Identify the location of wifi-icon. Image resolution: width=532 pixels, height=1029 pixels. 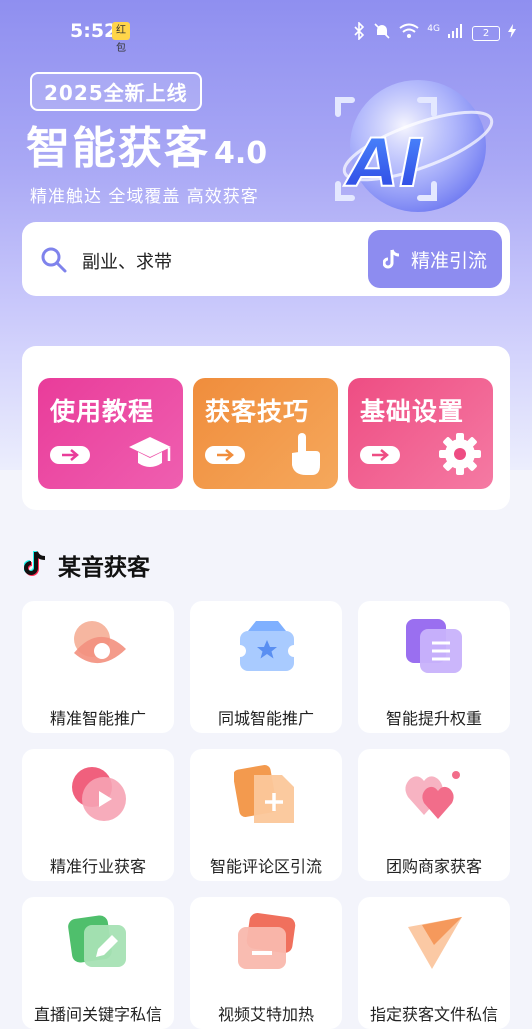
(409, 33).